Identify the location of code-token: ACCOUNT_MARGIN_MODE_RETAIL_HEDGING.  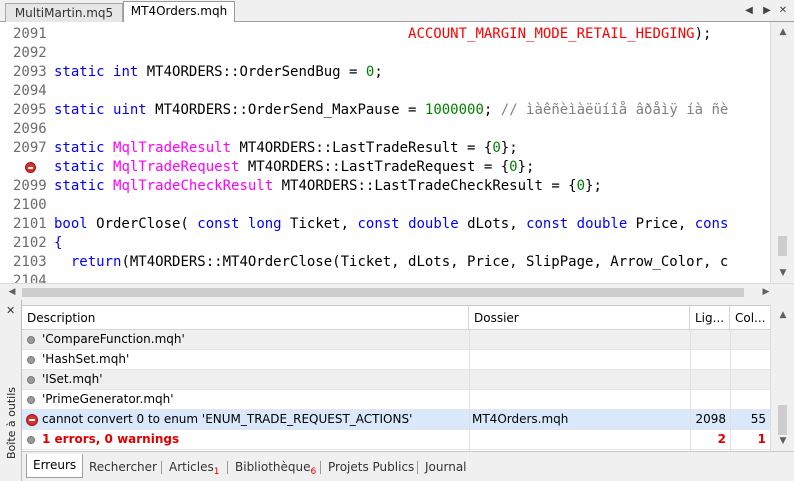
(551, 34).